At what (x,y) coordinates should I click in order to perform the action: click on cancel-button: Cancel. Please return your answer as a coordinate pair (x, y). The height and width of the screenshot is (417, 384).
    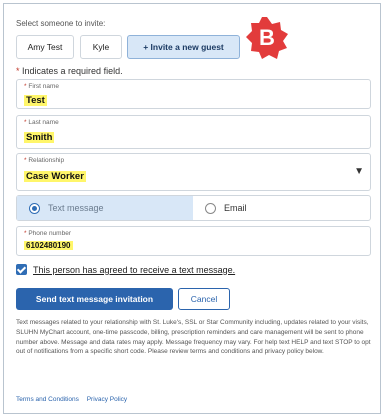
    Looking at the image, I should click on (204, 299).